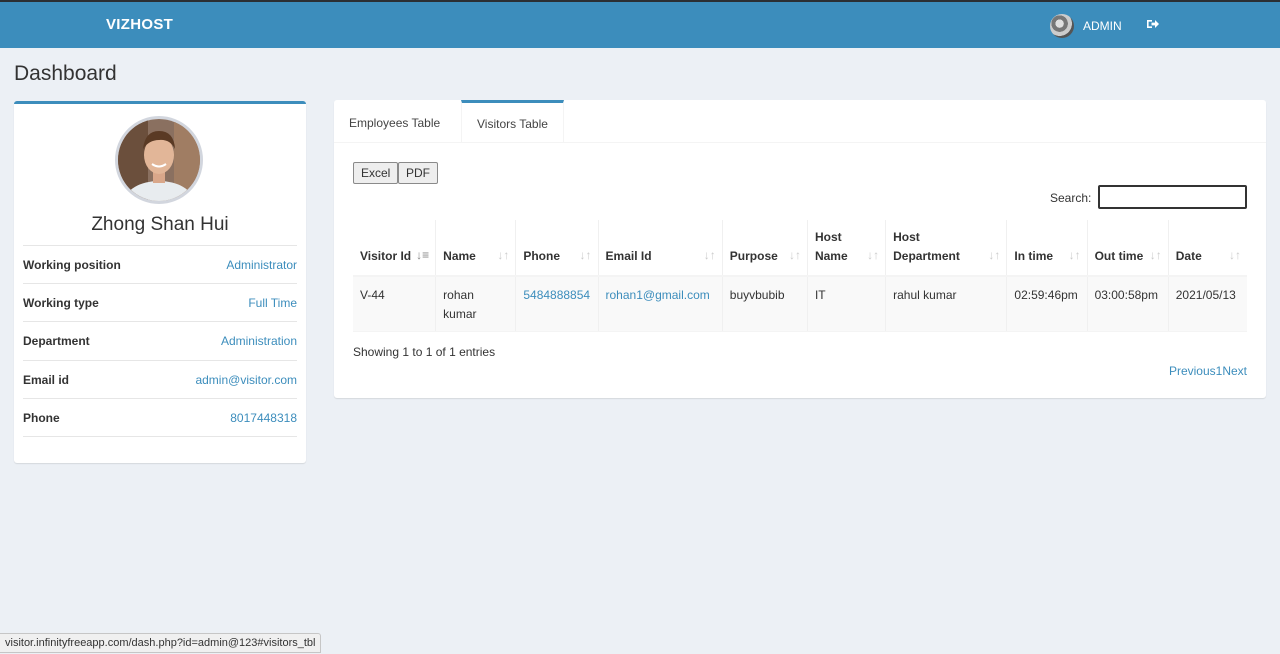  What do you see at coordinates (1071, 198) in the screenshot?
I see `search-label: Search:` at bounding box center [1071, 198].